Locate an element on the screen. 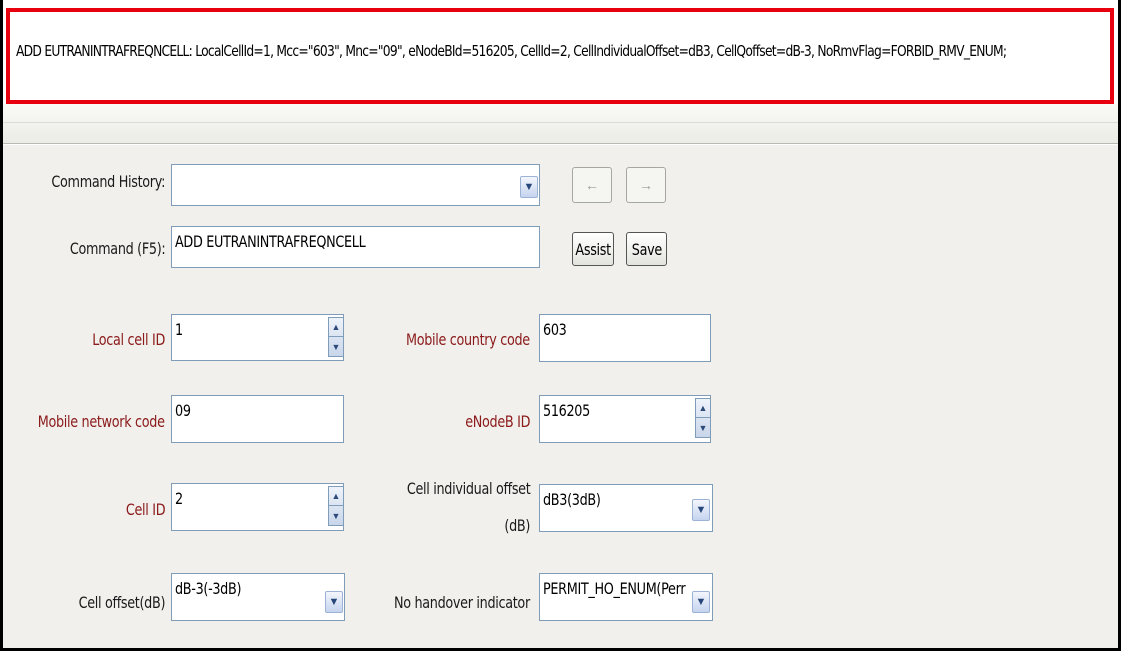  cell-individual-offset-unit-label: (dB) is located at coordinates (517, 525).